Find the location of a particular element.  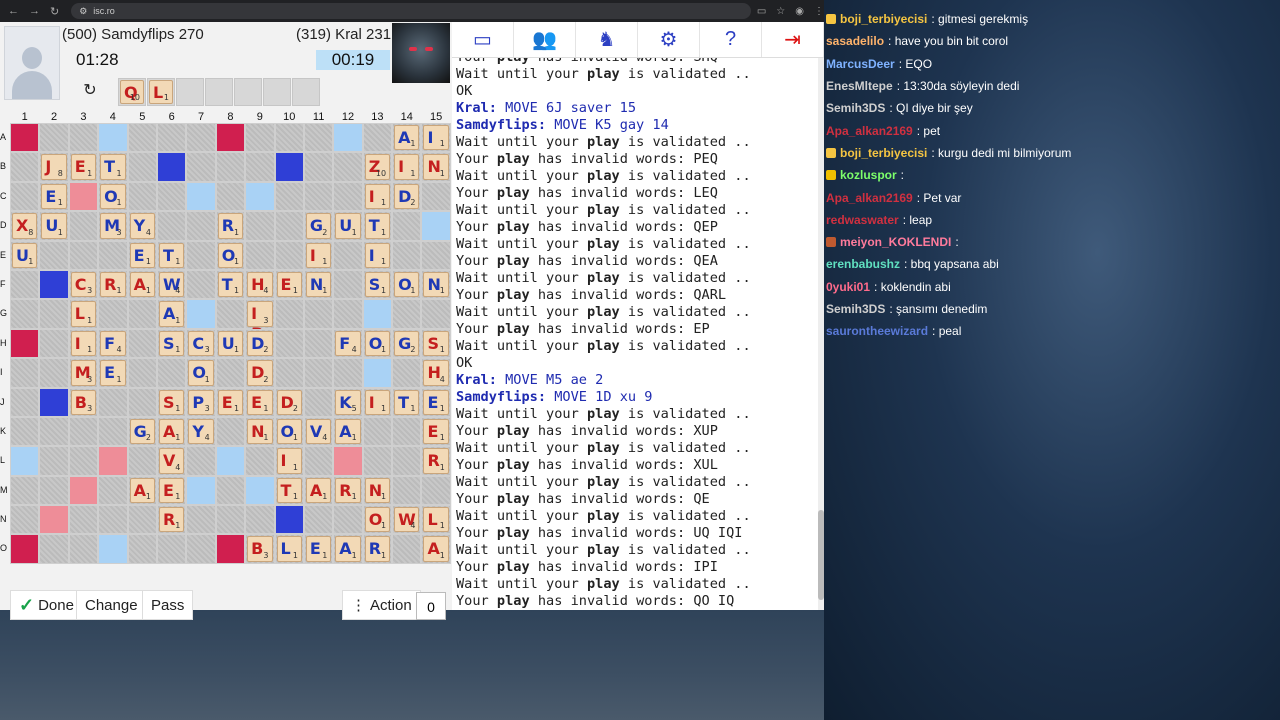

chat-username: kozluspor is located at coordinates (868, 175).